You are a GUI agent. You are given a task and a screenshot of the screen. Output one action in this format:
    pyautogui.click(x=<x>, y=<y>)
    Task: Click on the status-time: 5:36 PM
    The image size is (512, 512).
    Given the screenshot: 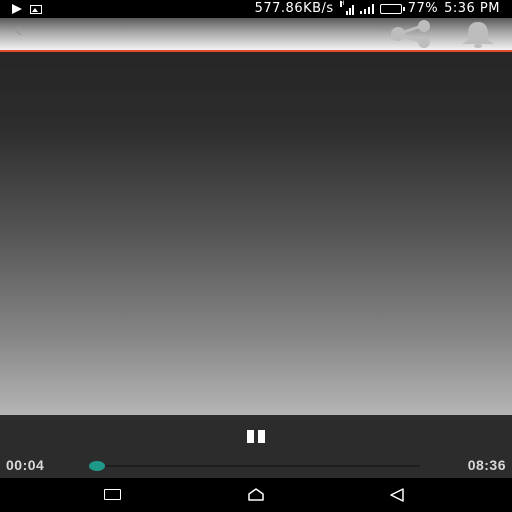 What is the action you would take?
    pyautogui.click(x=472, y=8)
    